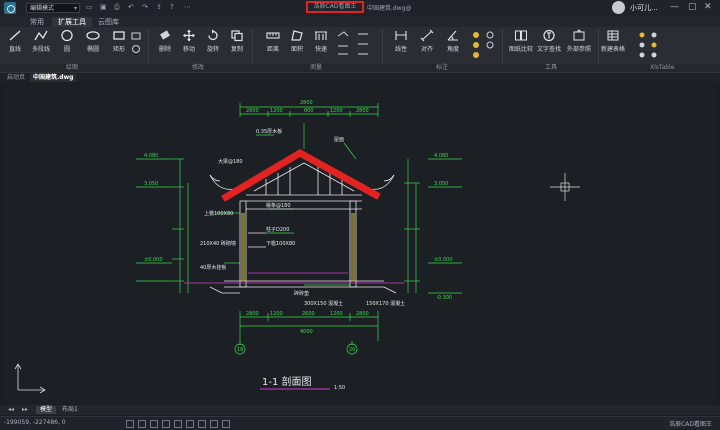 The image size is (720, 430). Describe the element at coordinates (521, 35) in the screenshot. I see `compare-icon` at that location.